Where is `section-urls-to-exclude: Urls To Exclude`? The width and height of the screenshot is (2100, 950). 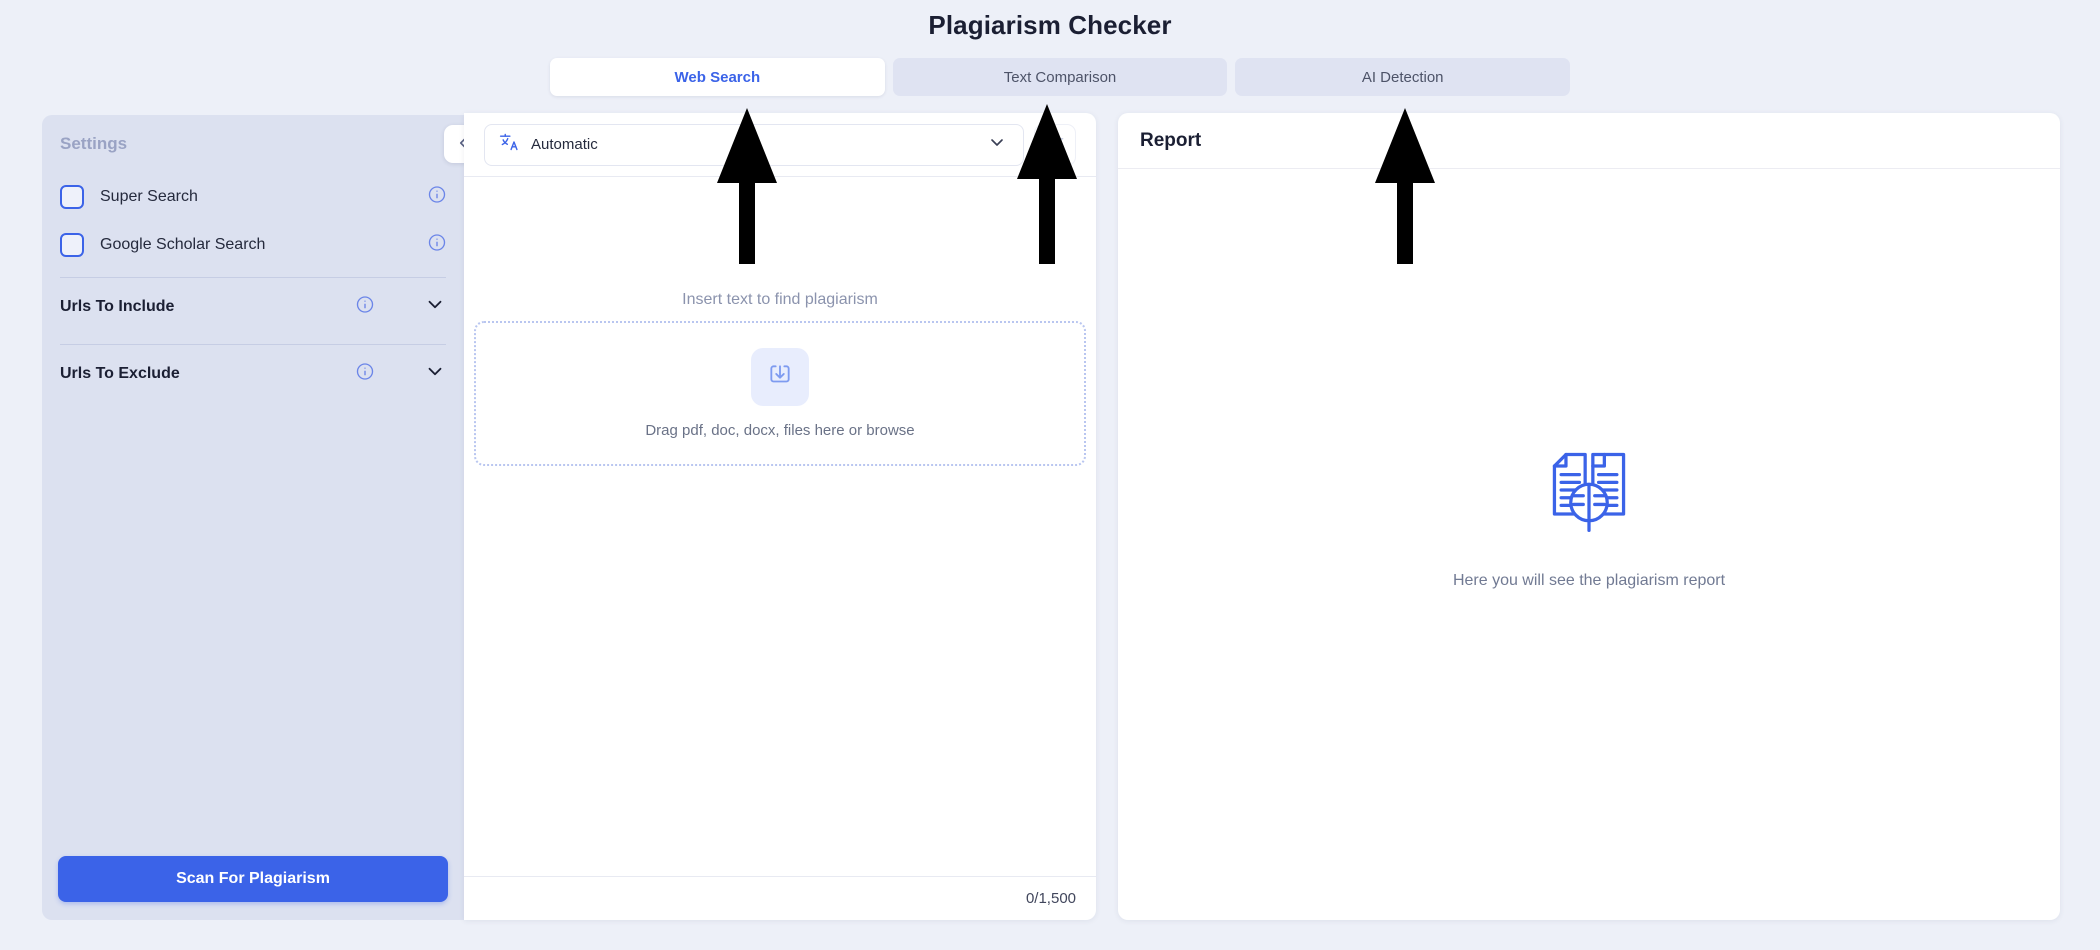
section-urls-to-exclude: Urls To Exclude is located at coordinates (253, 374).